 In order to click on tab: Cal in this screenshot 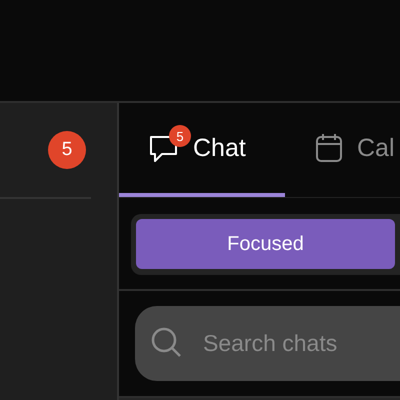, I will do `click(342, 150)`.